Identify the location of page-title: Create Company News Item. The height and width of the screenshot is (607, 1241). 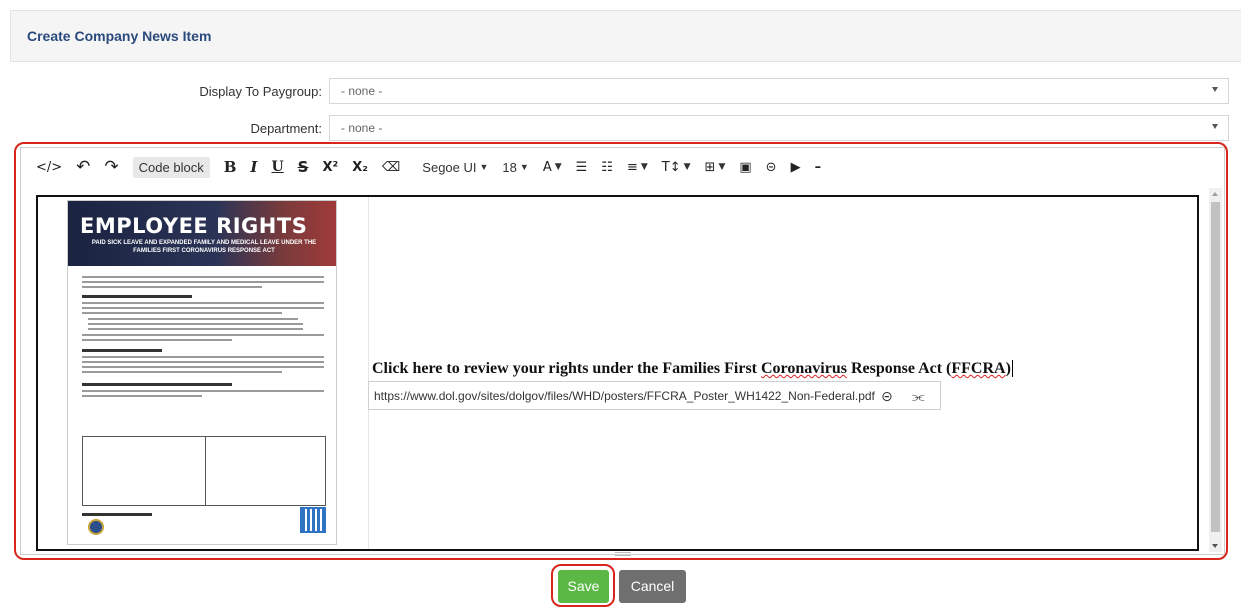
(119, 36).